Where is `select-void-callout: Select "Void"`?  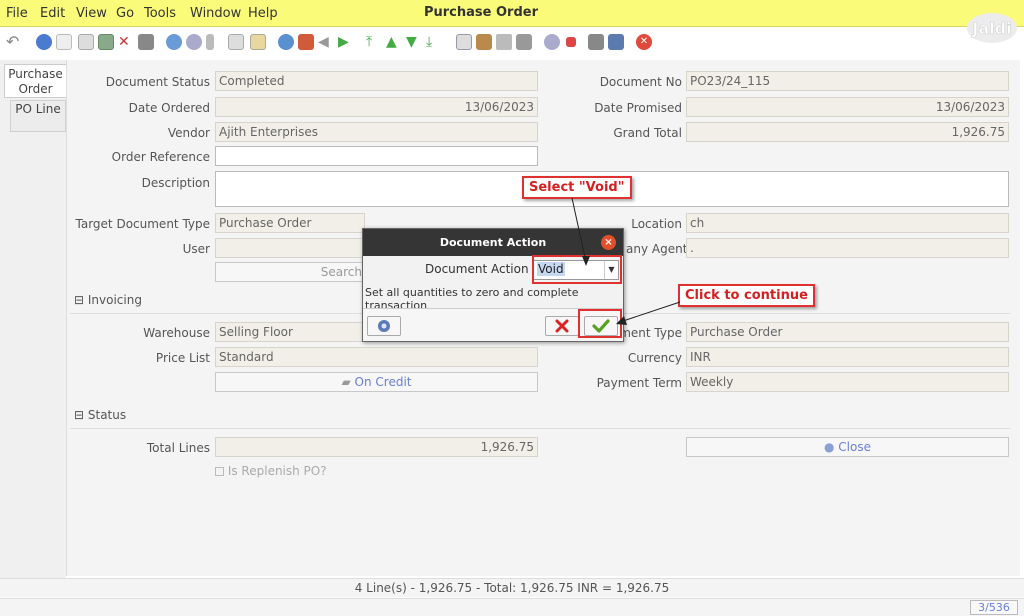 select-void-callout: Select "Void" is located at coordinates (577, 187).